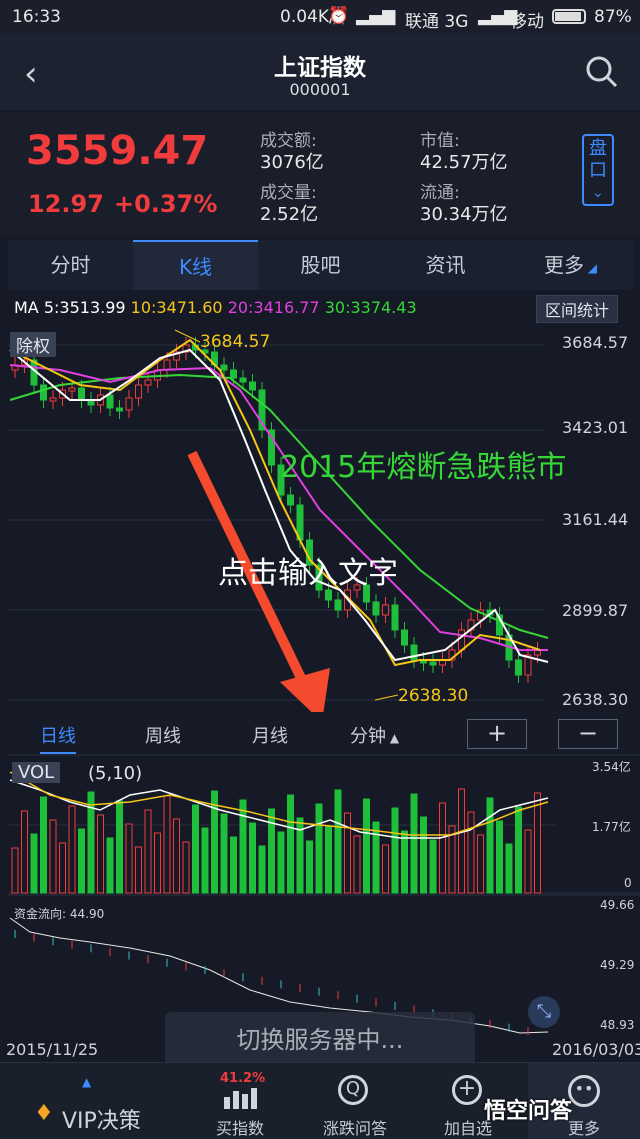 The height and width of the screenshot is (1139, 640). Describe the element at coordinates (617, 905) in the screenshot. I see `flow-axis-max: 49.66` at that location.